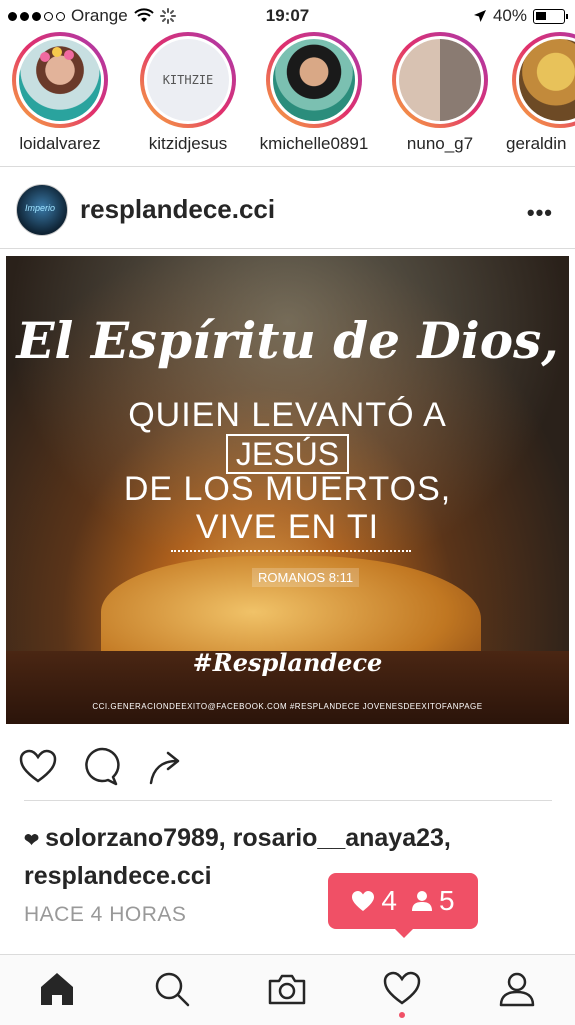  I want to click on story-username: nuno_g7, so click(440, 143).